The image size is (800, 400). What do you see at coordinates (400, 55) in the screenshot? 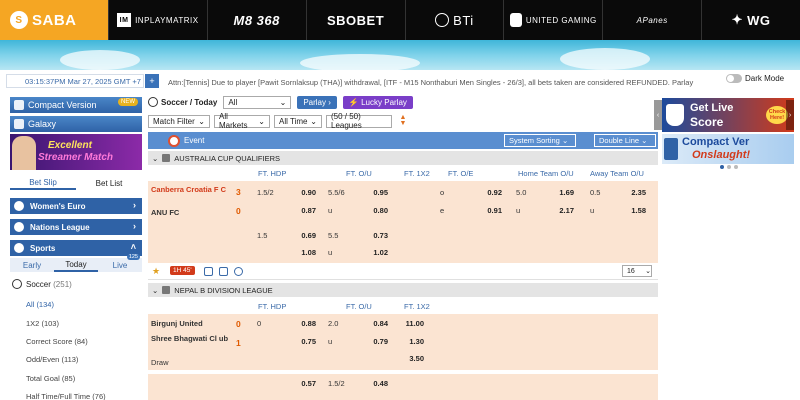
I see `sky-banner` at bounding box center [400, 55].